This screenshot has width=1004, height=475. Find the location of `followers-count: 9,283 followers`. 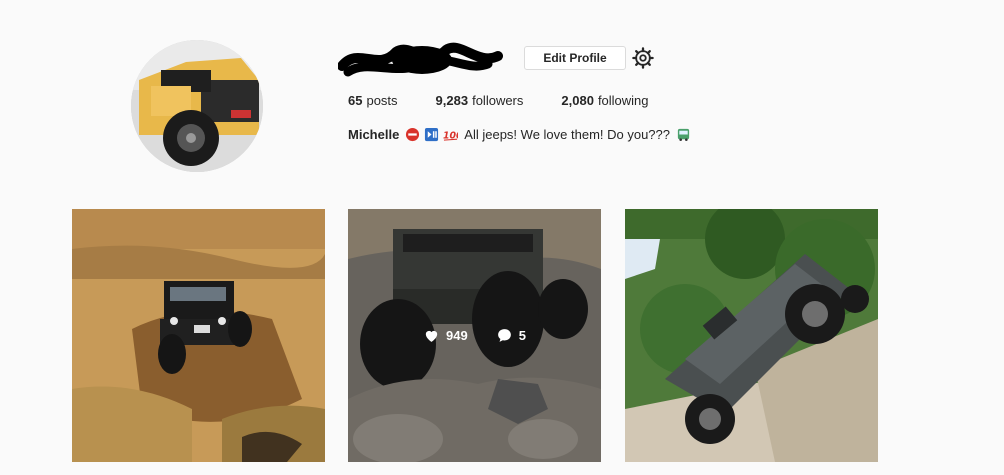

followers-count: 9,283 followers is located at coordinates (480, 100).